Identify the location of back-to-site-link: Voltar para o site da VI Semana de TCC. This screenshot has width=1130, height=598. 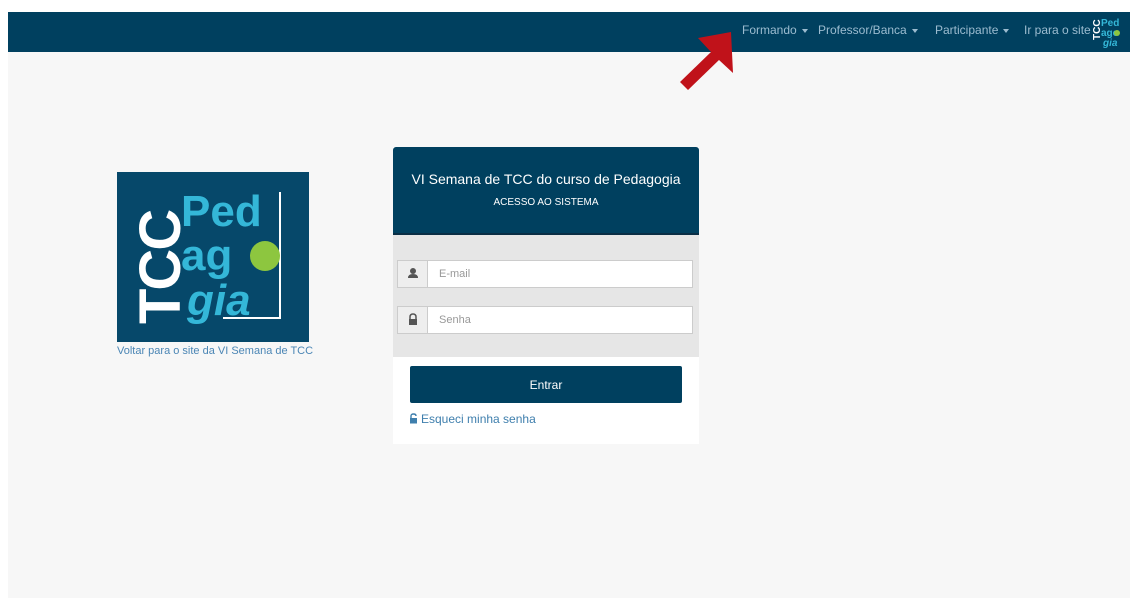
(215, 351).